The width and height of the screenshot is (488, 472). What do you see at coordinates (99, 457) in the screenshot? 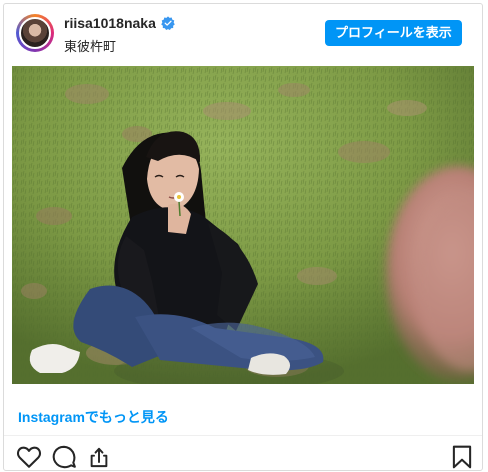
I see `share-icon` at bounding box center [99, 457].